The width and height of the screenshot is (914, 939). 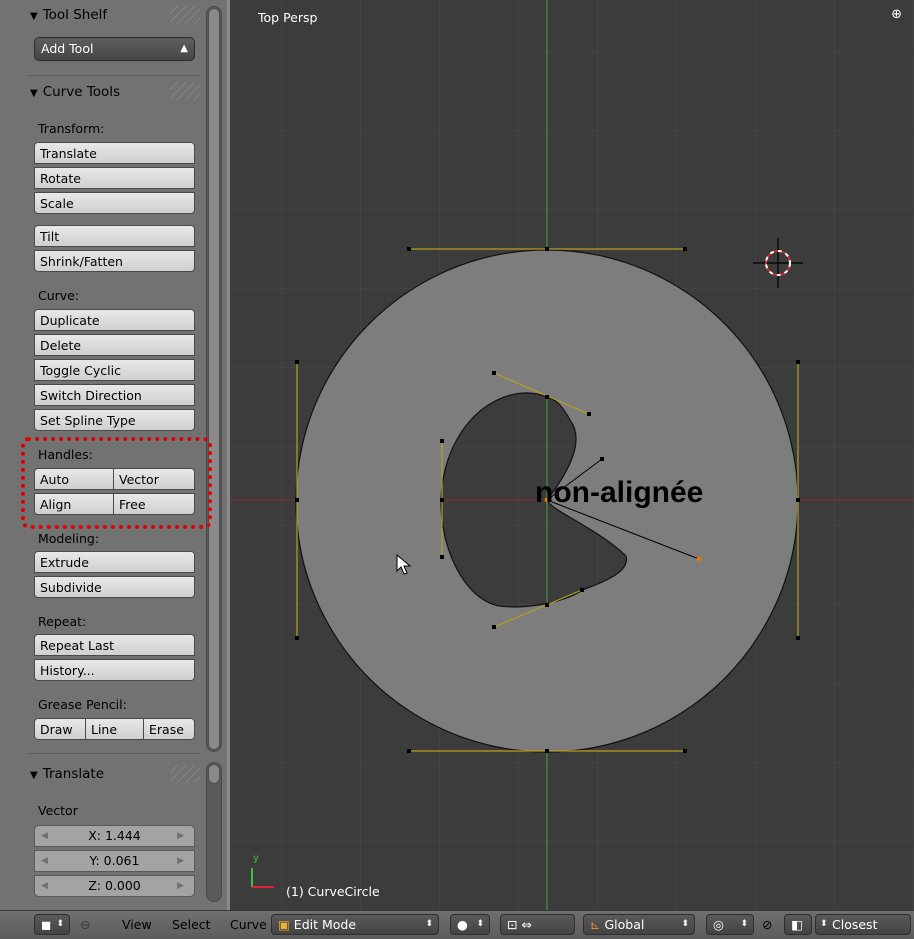 I want to click on proportional-edit-icon: ◎, so click(x=718, y=924).